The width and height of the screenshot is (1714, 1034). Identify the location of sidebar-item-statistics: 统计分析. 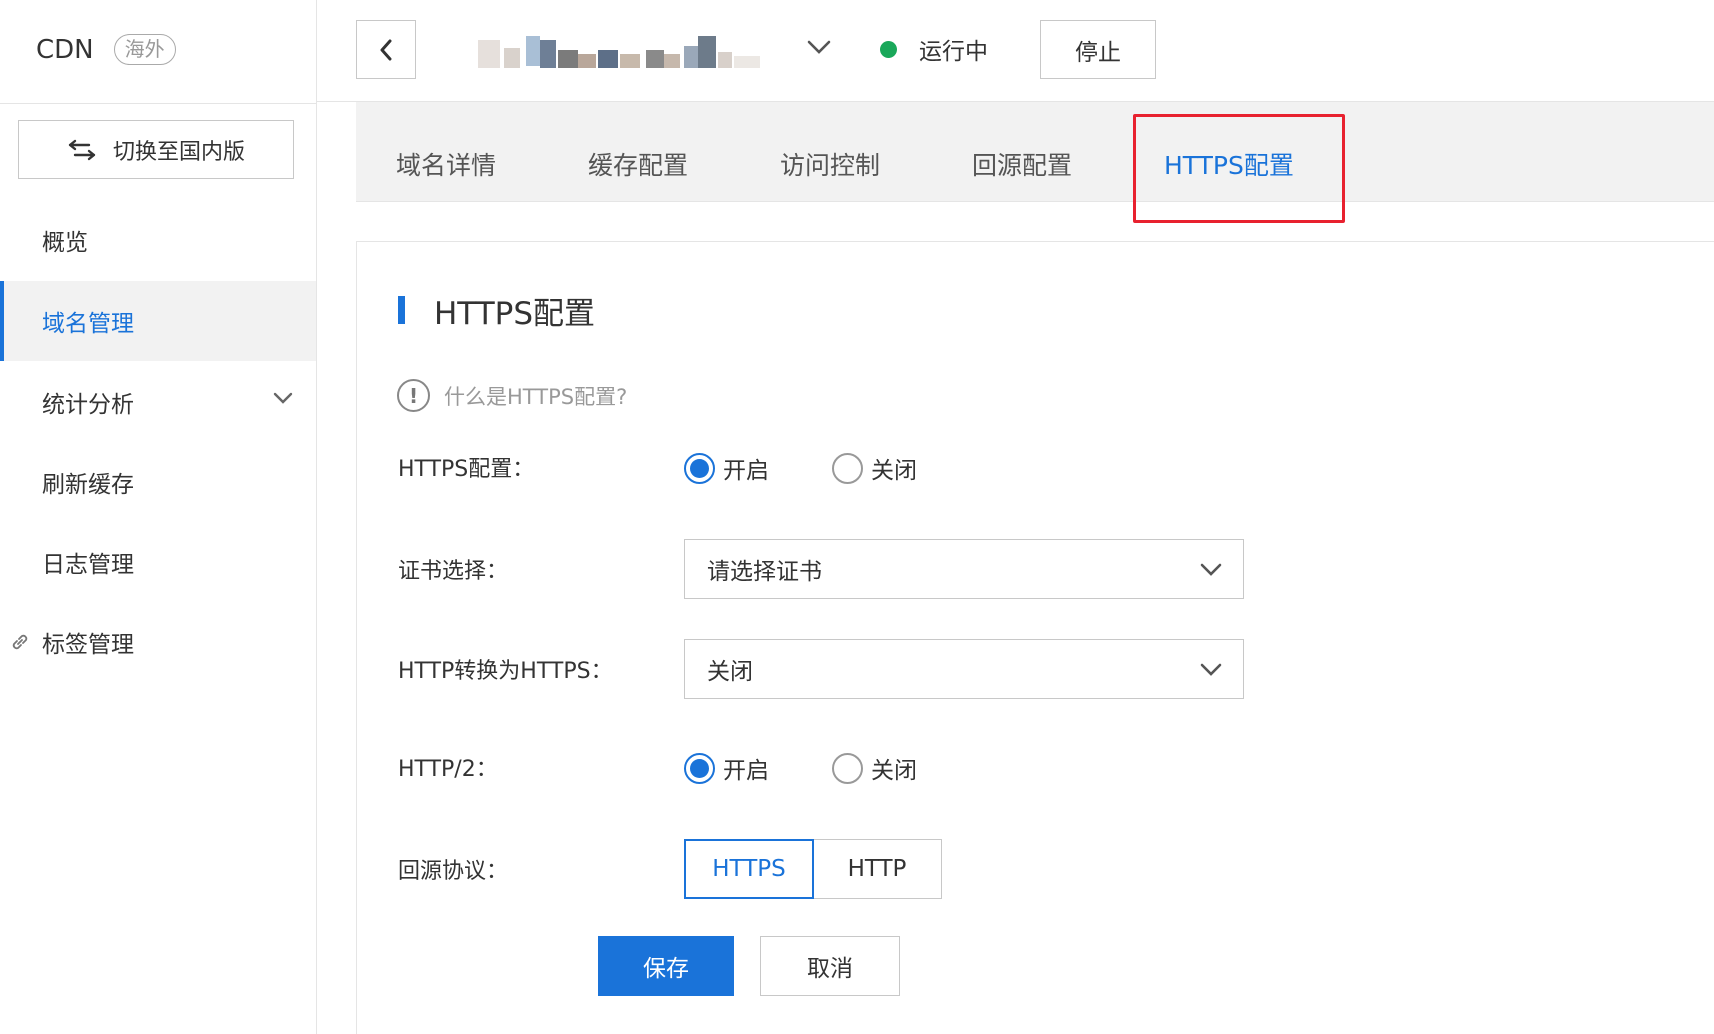
(158, 402).